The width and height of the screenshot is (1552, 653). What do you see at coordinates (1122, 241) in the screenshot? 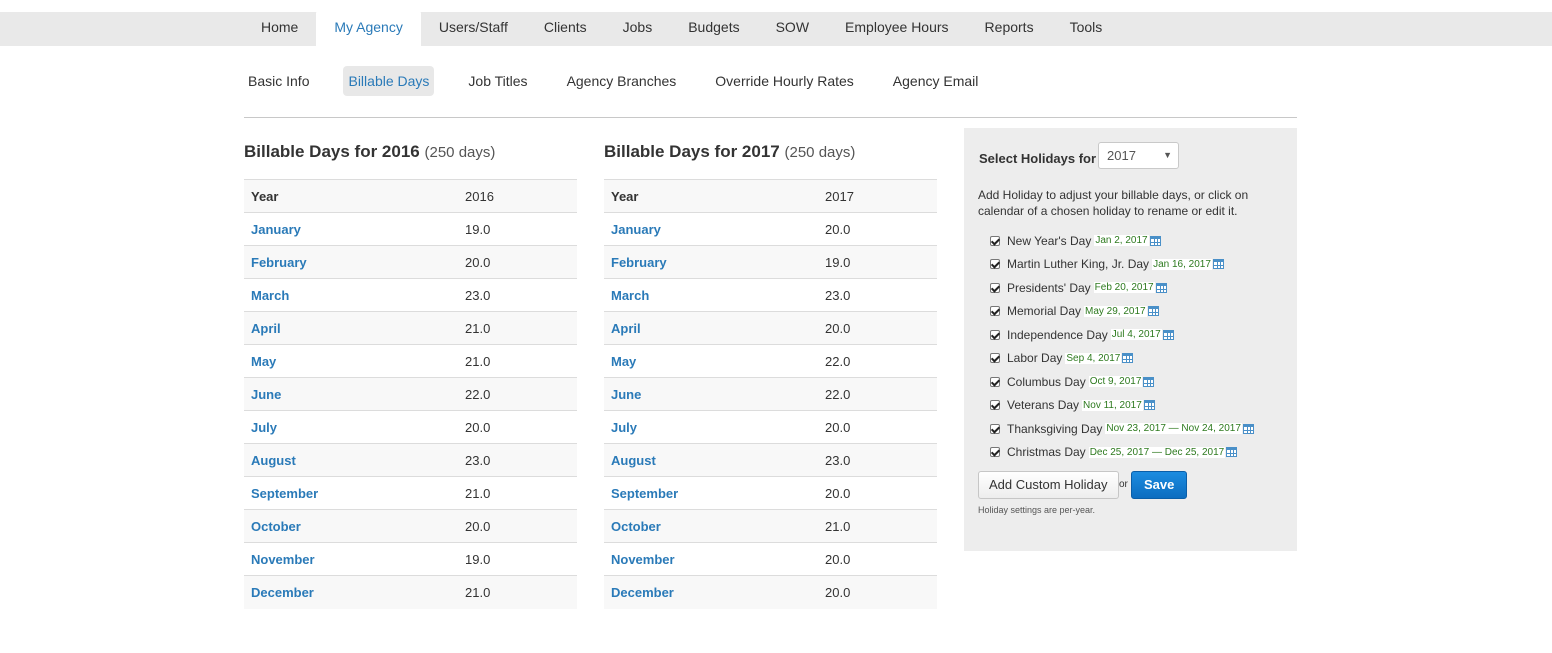
I see `holiday-item: New Year's Day Jan 2, 2017` at bounding box center [1122, 241].